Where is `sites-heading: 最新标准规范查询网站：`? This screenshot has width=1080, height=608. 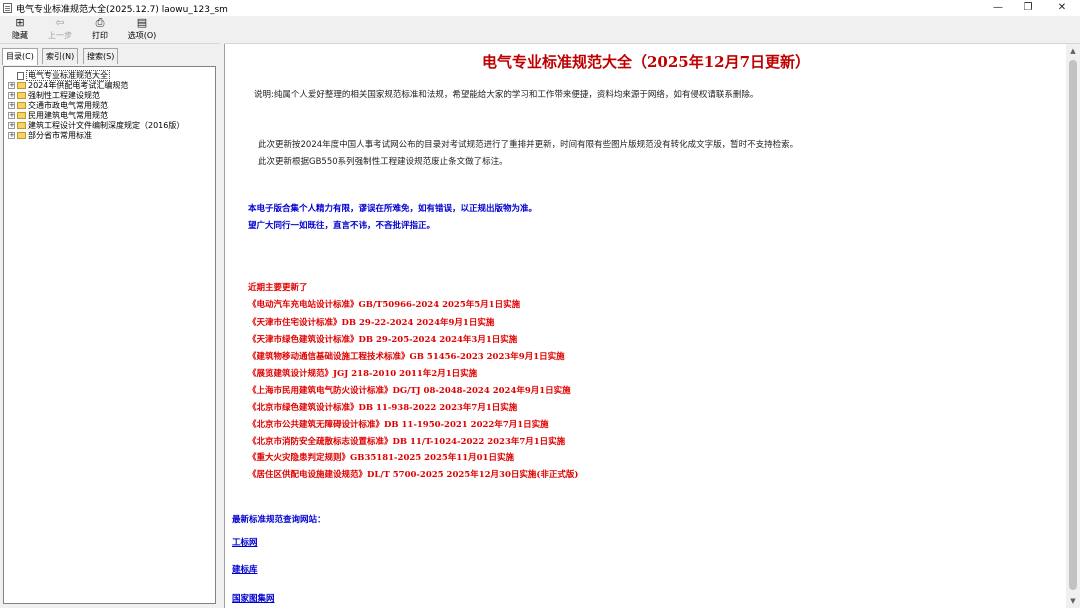
sites-heading: 最新标准规范查询网站： is located at coordinates (279, 520).